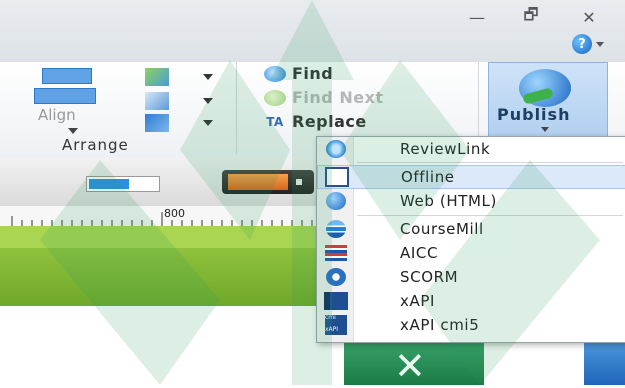  I want to click on minimize-button: —, so click(477, 17).